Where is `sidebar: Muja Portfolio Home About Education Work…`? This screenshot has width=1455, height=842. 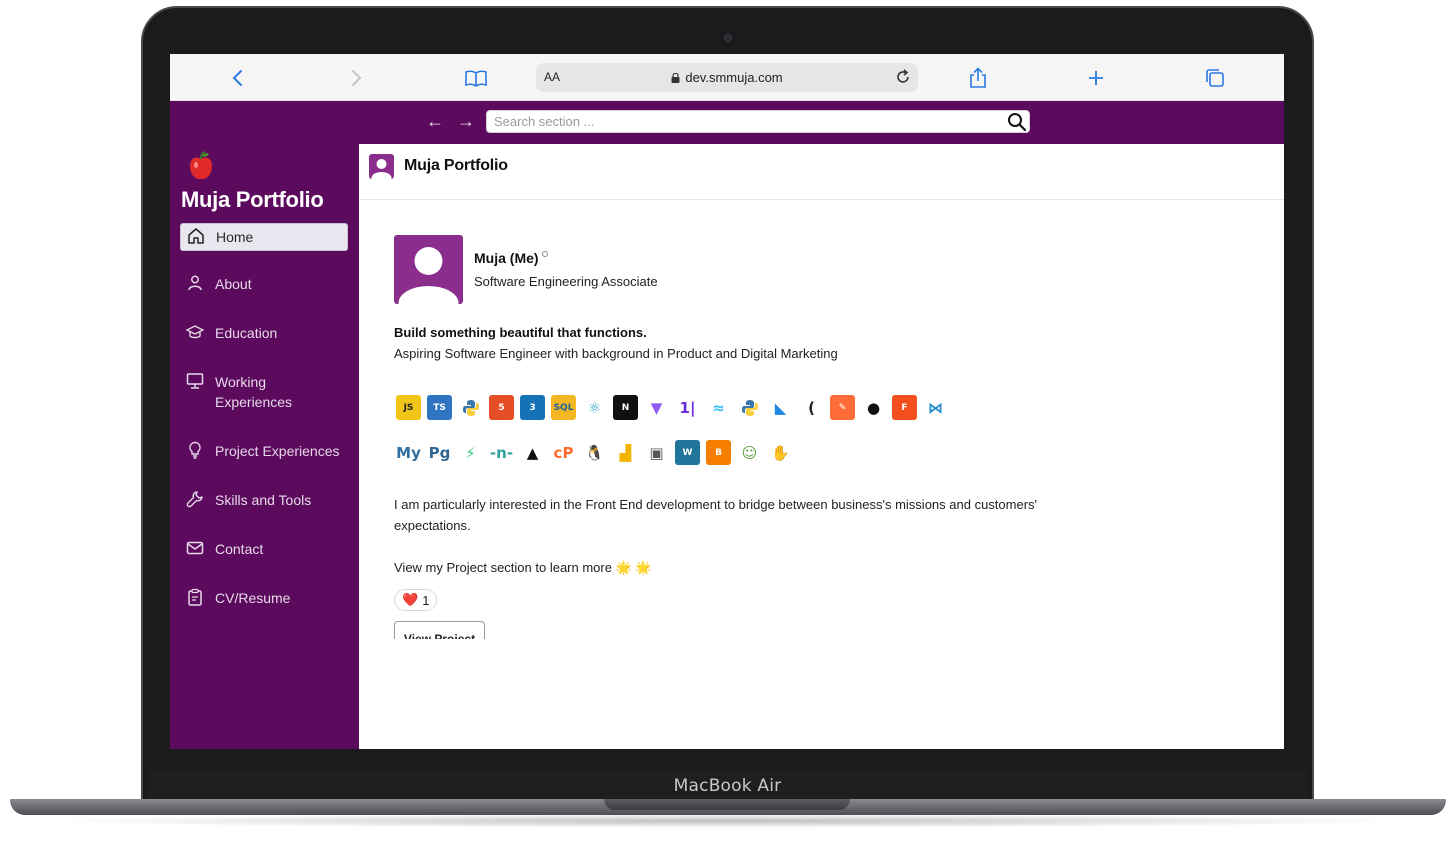
sidebar: Muja Portfolio Home About Education Work… is located at coordinates (264, 446).